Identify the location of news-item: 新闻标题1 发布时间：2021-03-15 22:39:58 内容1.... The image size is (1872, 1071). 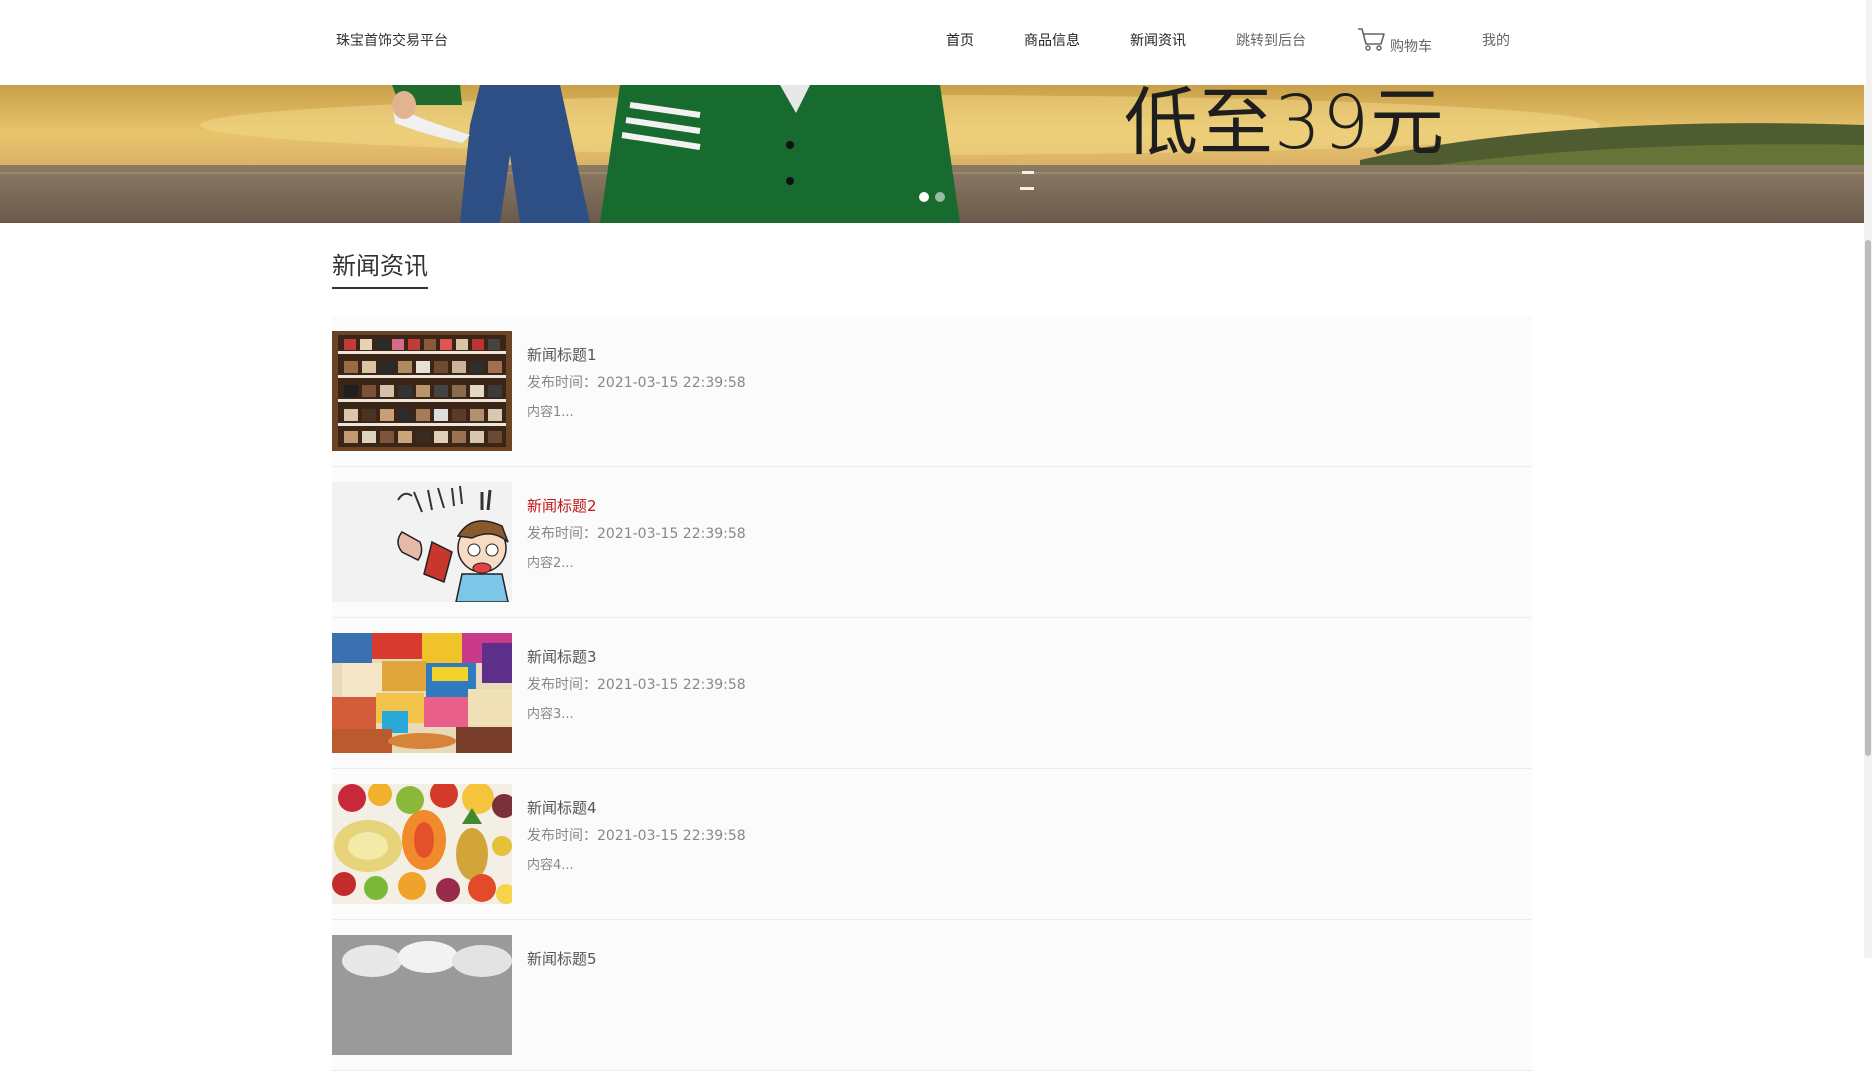
(932, 391).